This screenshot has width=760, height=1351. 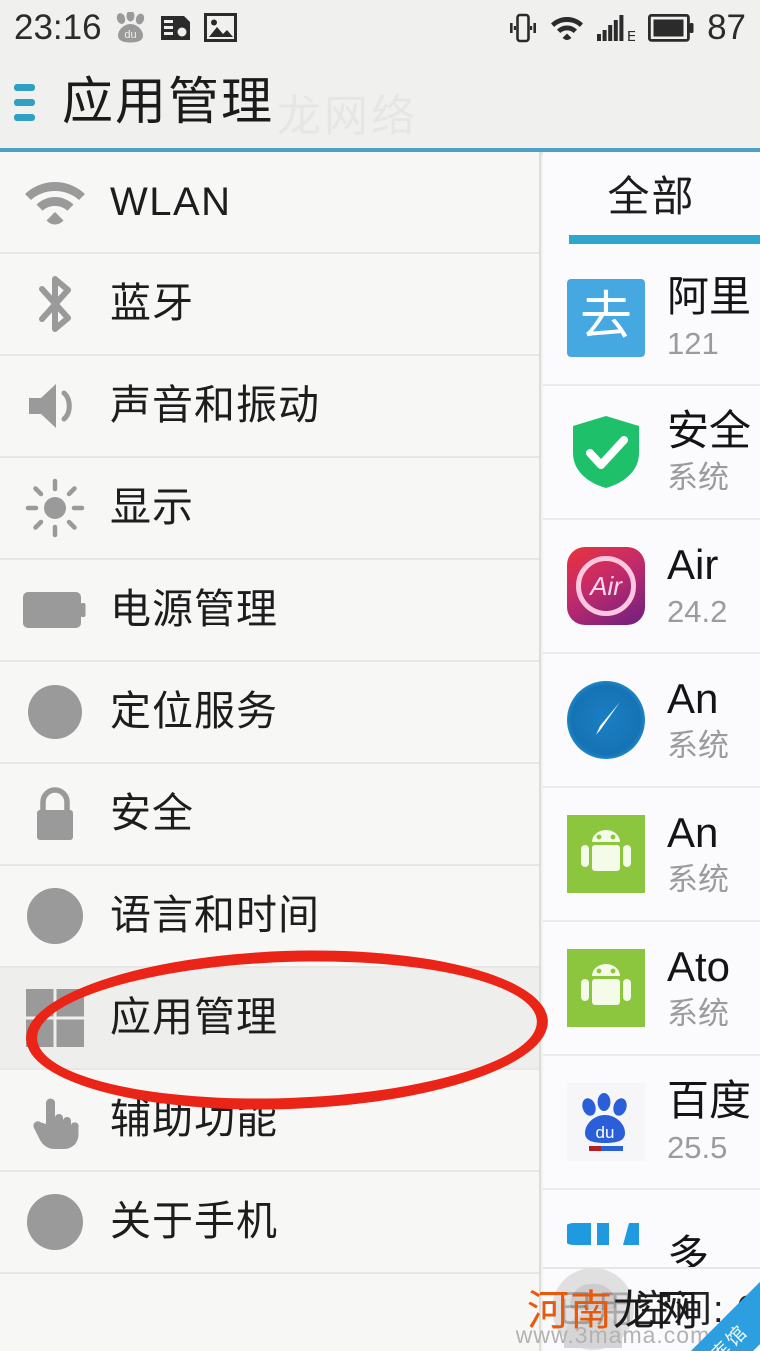 I want to click on sidebar-item-bluetooth: 蓝牙, so click(x=269, y=305).